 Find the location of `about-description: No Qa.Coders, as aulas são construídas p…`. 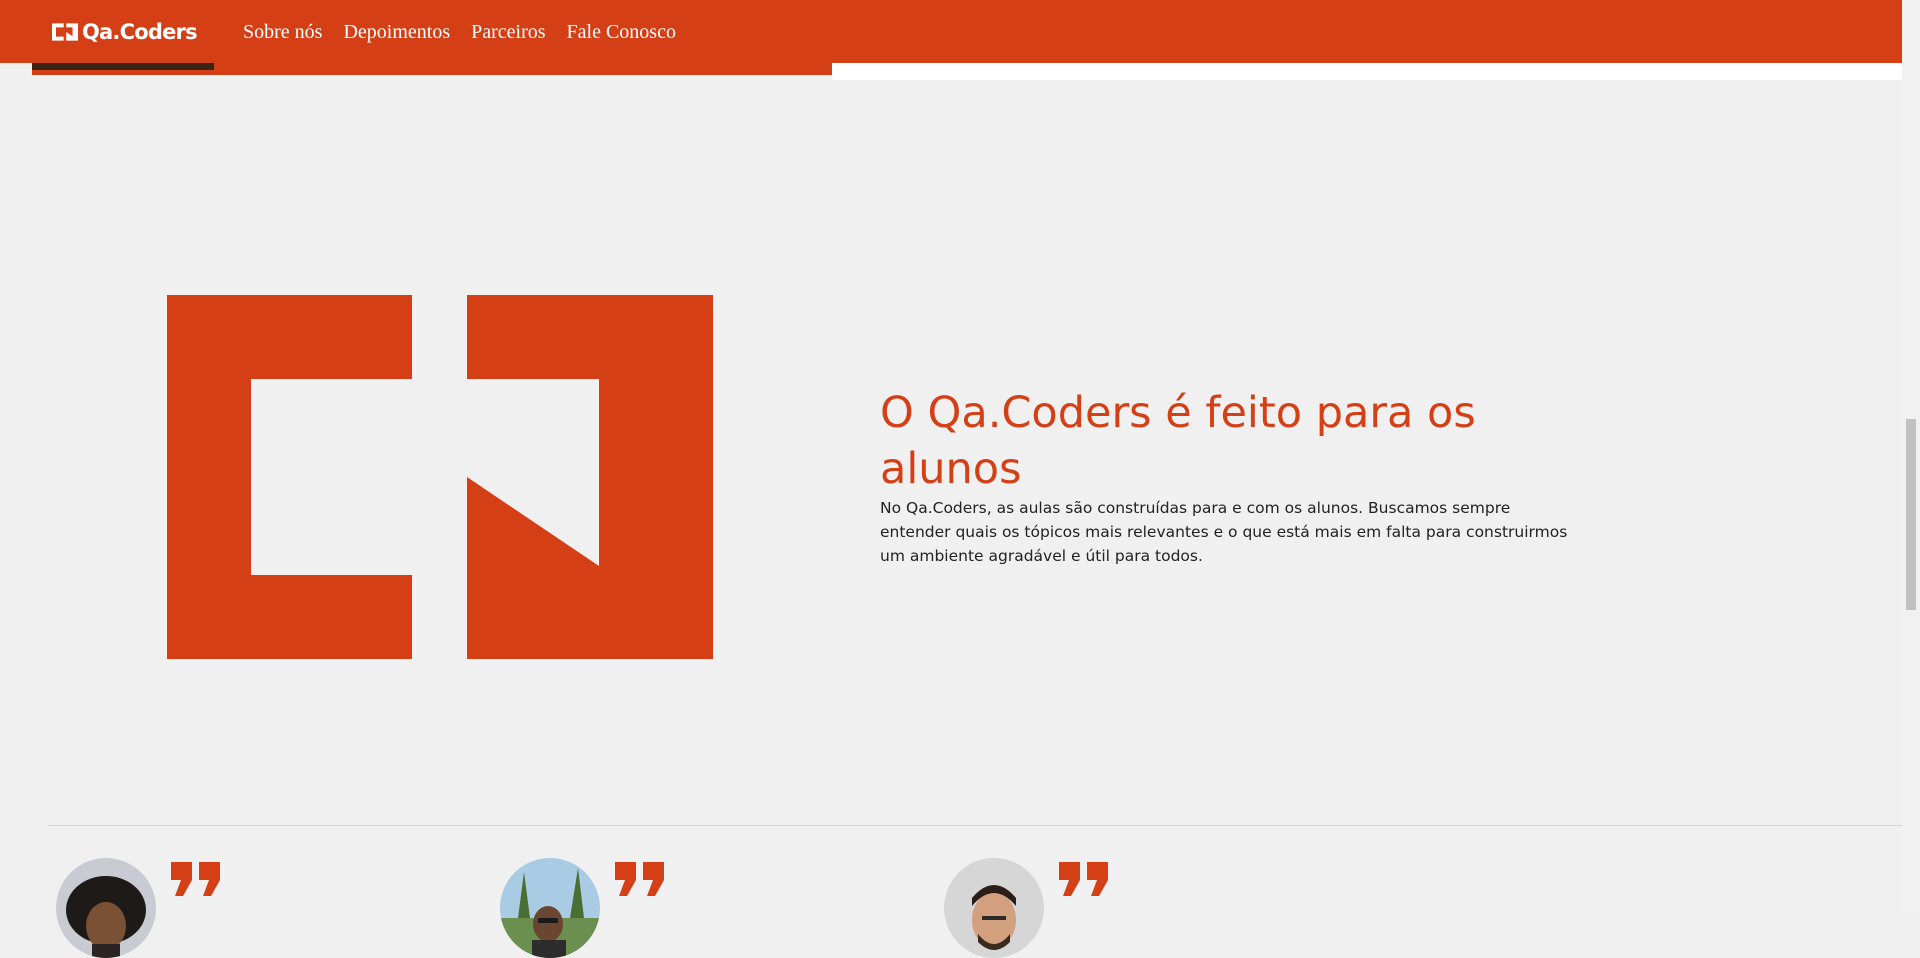

about-description: No Qa.Coders, as aulas são construídas p… is located at coordinates (1224, 532).